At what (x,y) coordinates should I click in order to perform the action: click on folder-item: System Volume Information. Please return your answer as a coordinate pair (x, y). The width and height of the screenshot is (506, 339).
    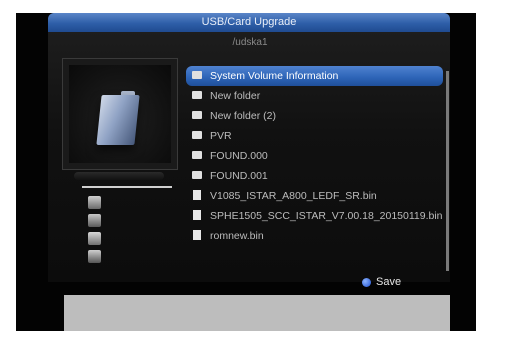
    Looking at the image, I should click on (314, 76).